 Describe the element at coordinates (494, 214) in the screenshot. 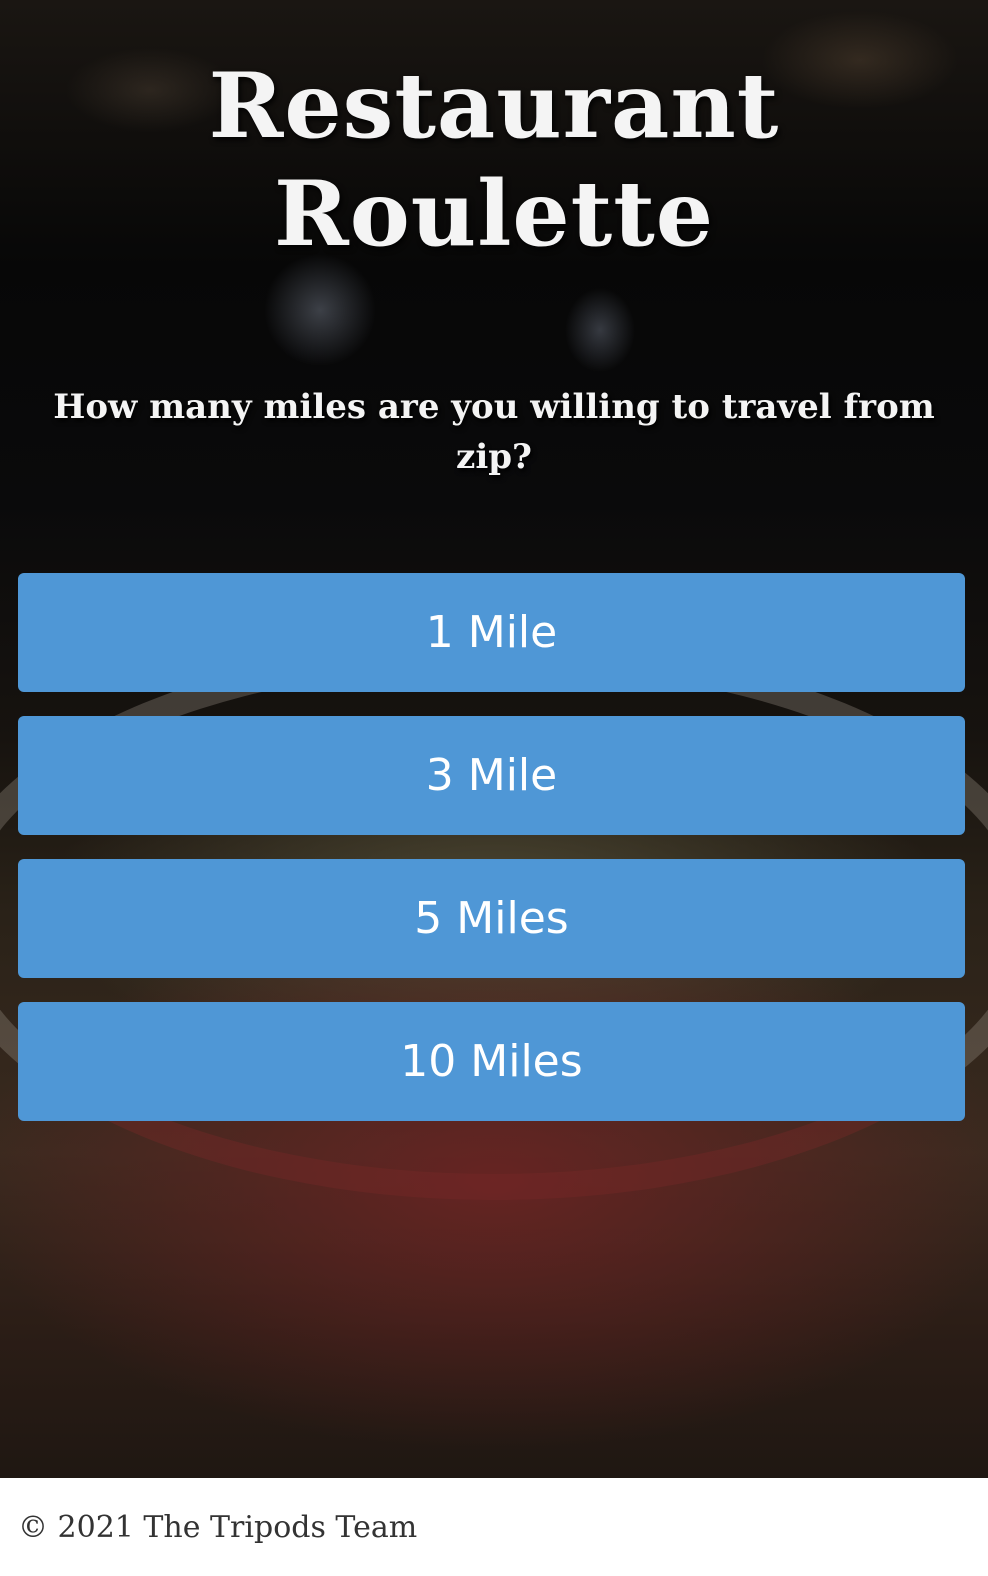

I see `title-line-2: Roulette` at that location.